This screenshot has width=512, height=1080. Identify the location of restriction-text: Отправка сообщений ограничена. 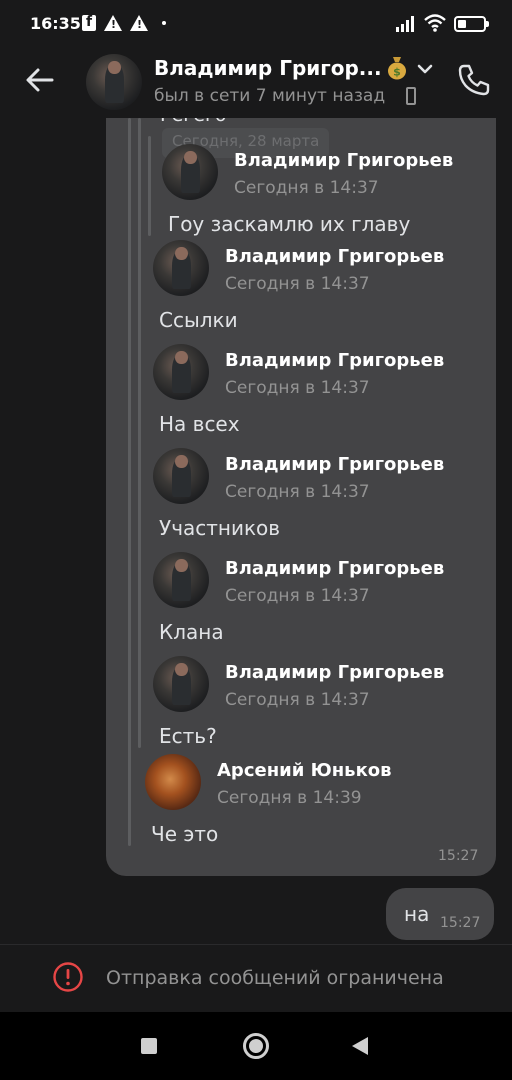
(275, 978).